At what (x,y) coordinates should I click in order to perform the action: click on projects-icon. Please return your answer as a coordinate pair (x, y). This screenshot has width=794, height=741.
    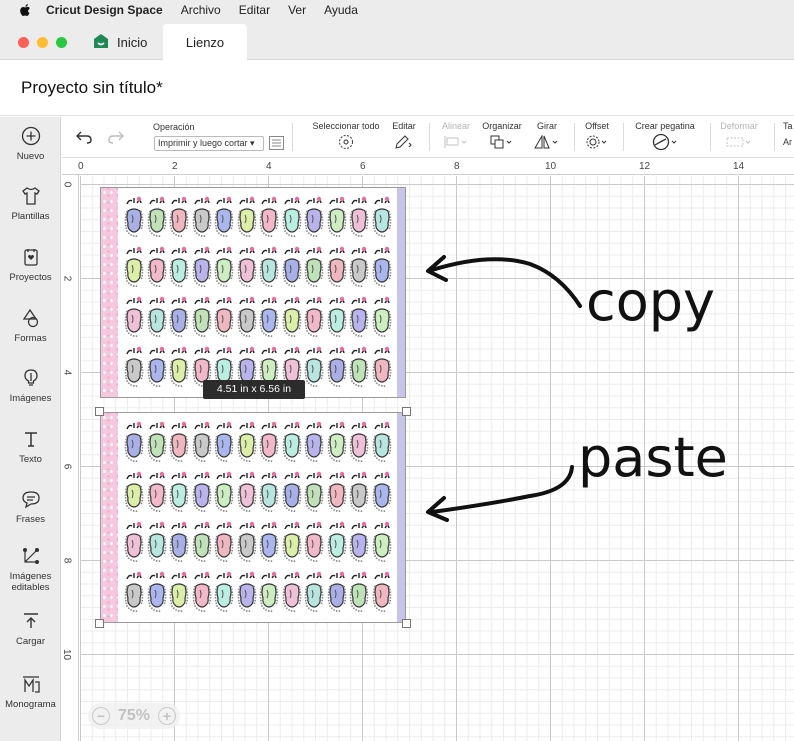
    Looking at the image, I should click on (30, 257).